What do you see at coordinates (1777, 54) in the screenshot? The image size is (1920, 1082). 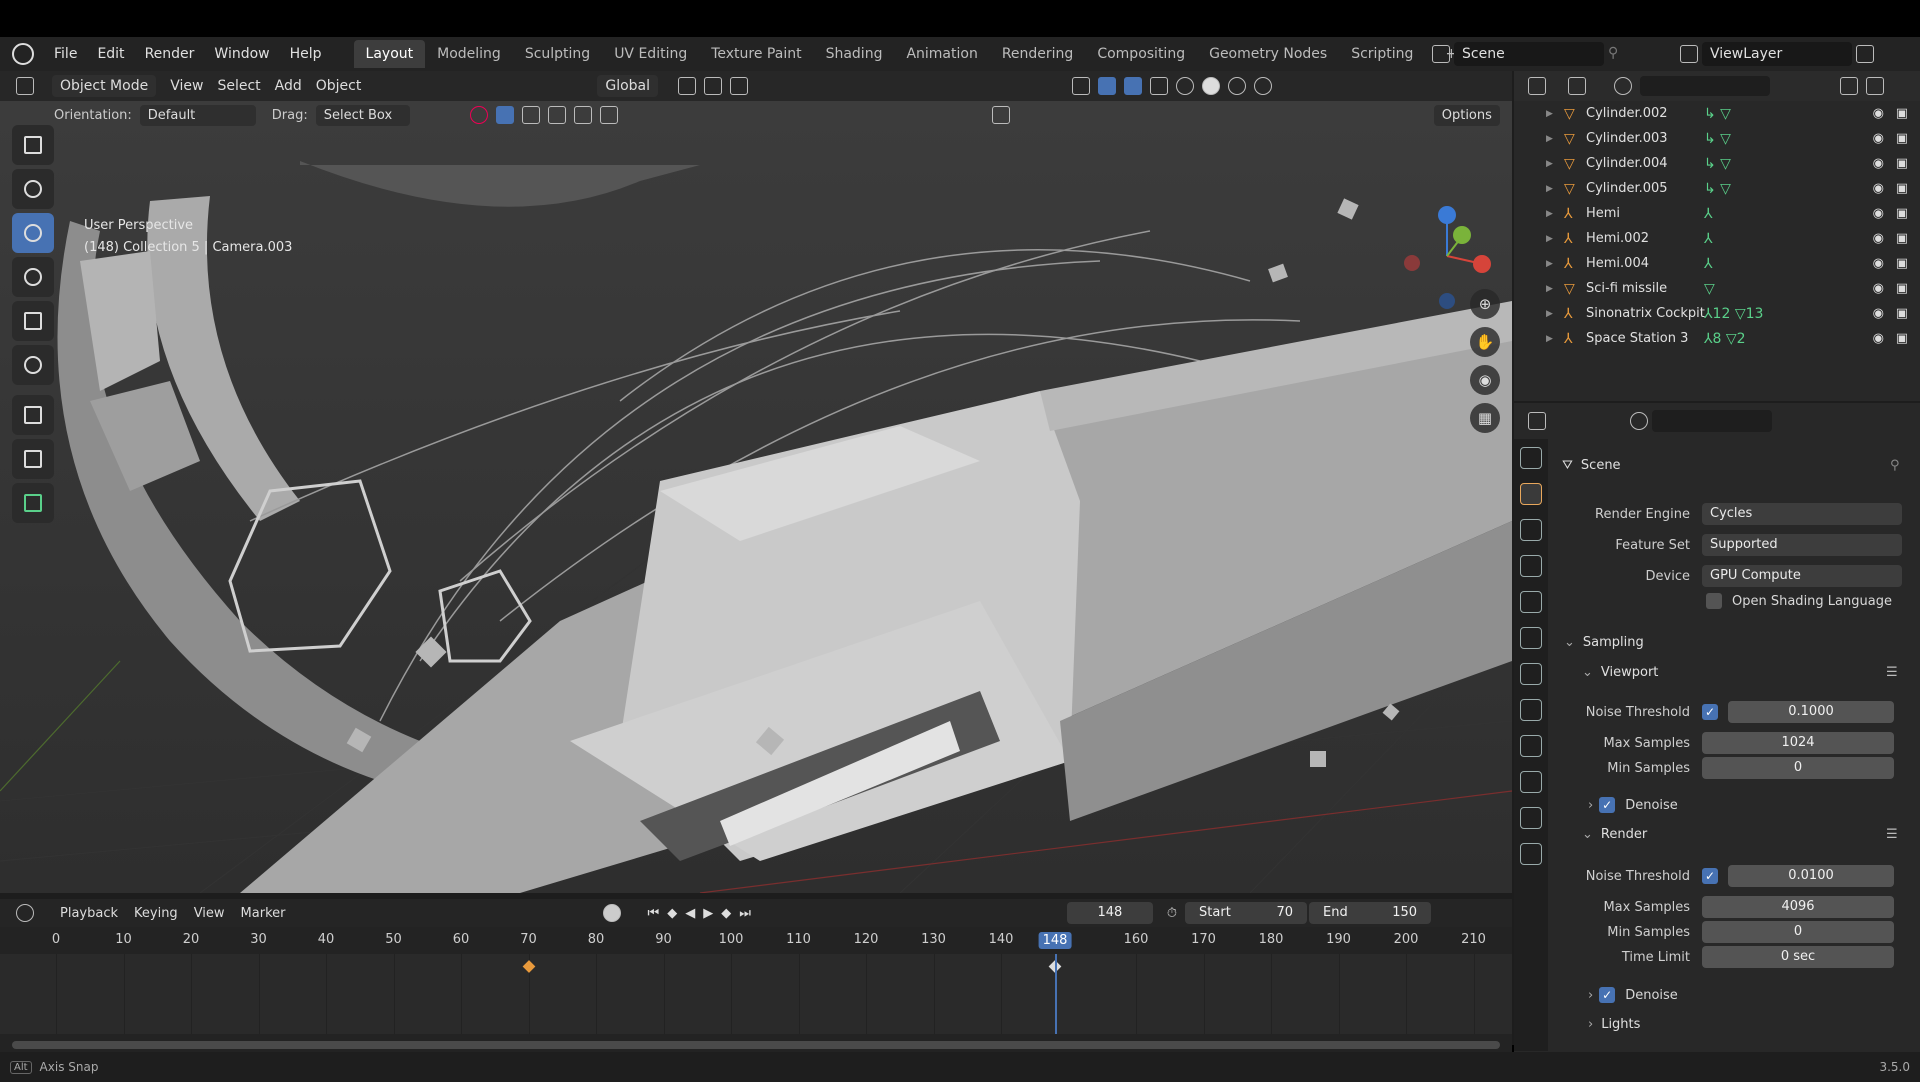 I see `view-layer-name: ViewLayer` at bounding box center [1777, 54].